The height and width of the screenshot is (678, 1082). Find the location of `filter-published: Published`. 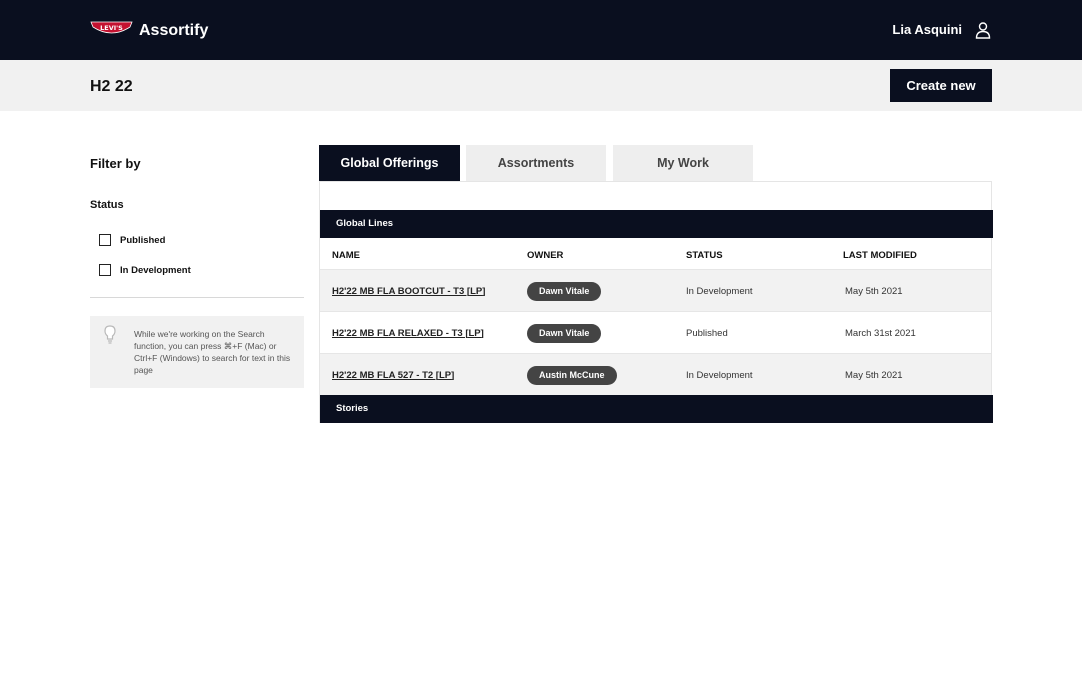

filter-published: Published is located at coordinates (132, 240).